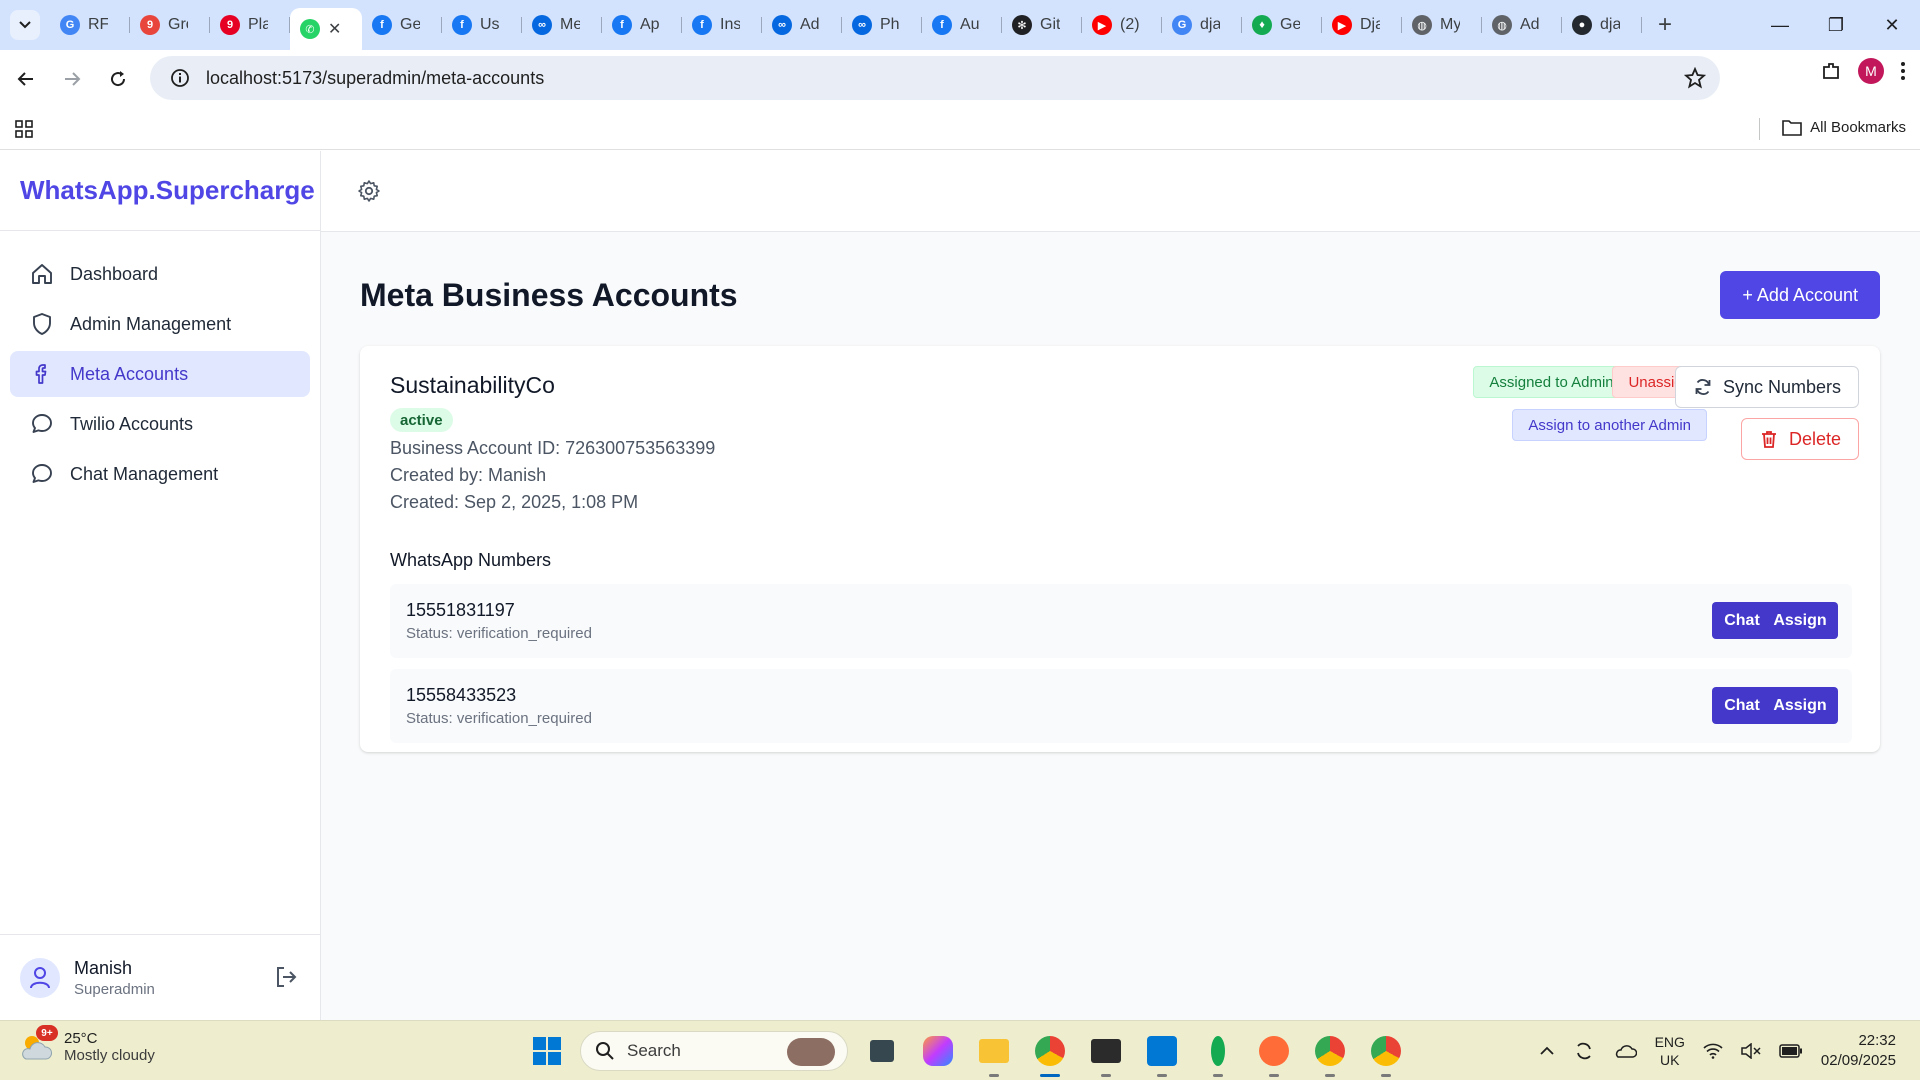 Image resolution: width=1920 pixels, height=1080 pixels. What do you see at coordinates (1547, 1051) in the screenshot?
I see `chevron-up-icon` at bounding box center [1547, 1051].